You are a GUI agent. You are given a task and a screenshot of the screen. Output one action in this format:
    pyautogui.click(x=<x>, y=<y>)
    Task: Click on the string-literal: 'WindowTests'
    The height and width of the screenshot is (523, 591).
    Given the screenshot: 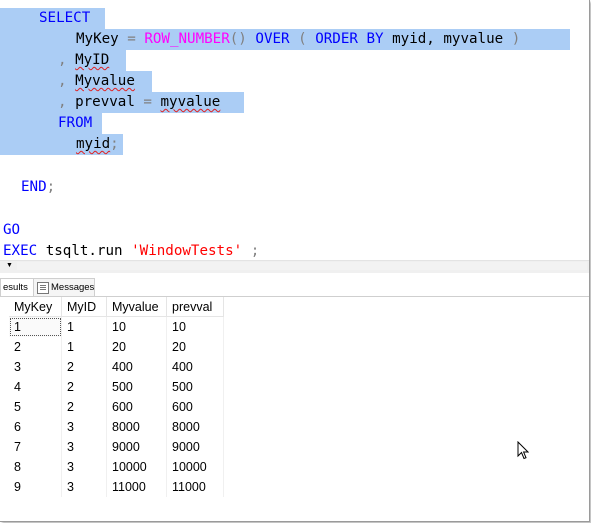 What is the action you would take?
    pyautogui.click(x=187, y=251)
    